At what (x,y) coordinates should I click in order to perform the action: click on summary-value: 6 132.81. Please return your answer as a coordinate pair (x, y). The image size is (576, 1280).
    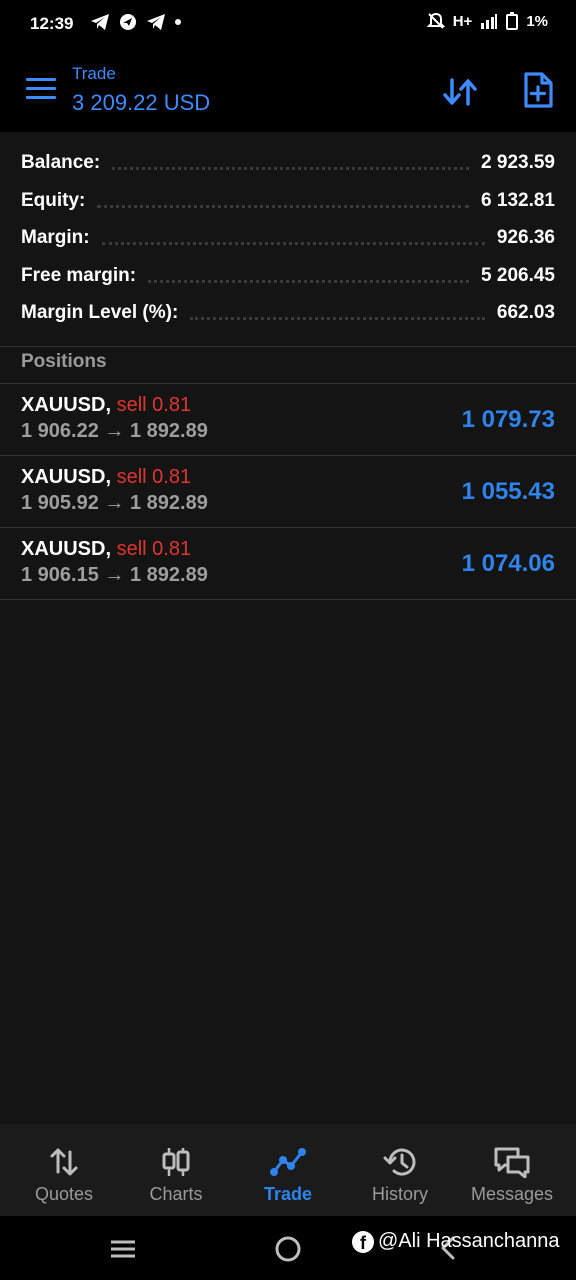
    Looking at the image, I should click on (518, 200).